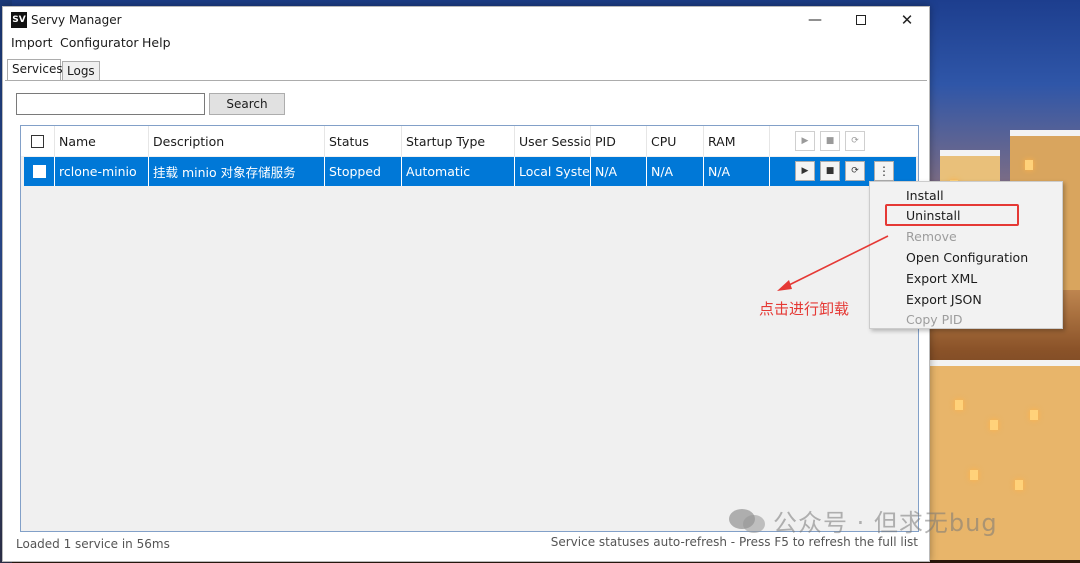  I want to click on window-title: Servy Manager, so click(76, 20).